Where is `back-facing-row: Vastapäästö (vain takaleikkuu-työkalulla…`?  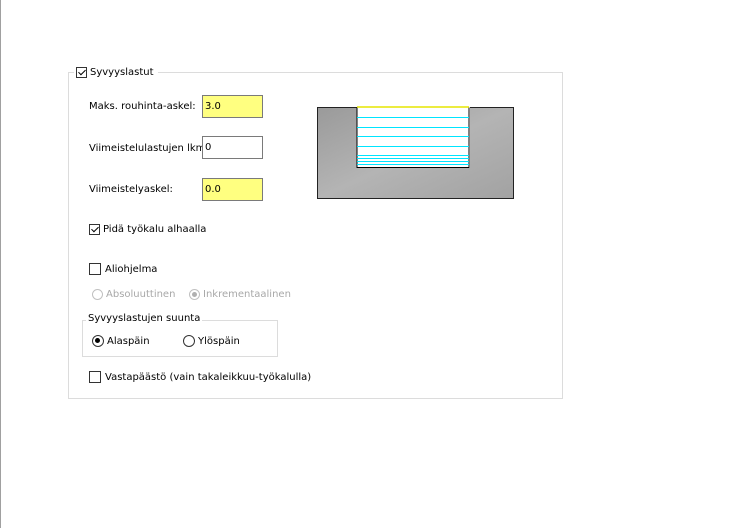 back-facing-row: Vastapäästö (vain takaleikkuu-työkalulla… is located at coordinates (200, 377).